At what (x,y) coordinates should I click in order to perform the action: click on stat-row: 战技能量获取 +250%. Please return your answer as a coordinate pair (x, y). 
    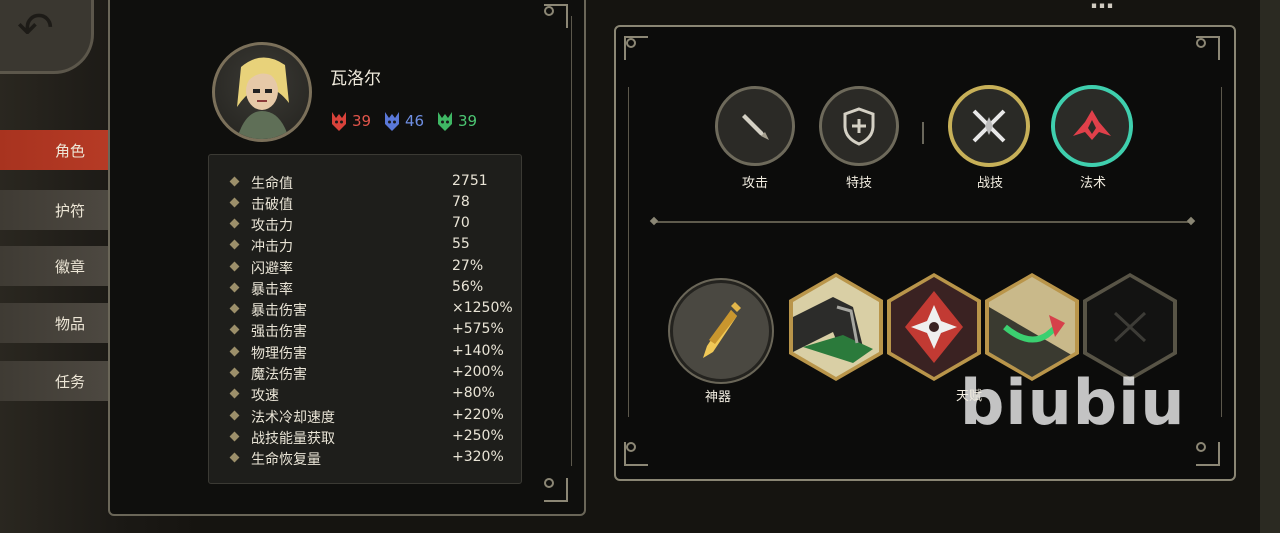
    Looking at the image, I should click on (365, 437).